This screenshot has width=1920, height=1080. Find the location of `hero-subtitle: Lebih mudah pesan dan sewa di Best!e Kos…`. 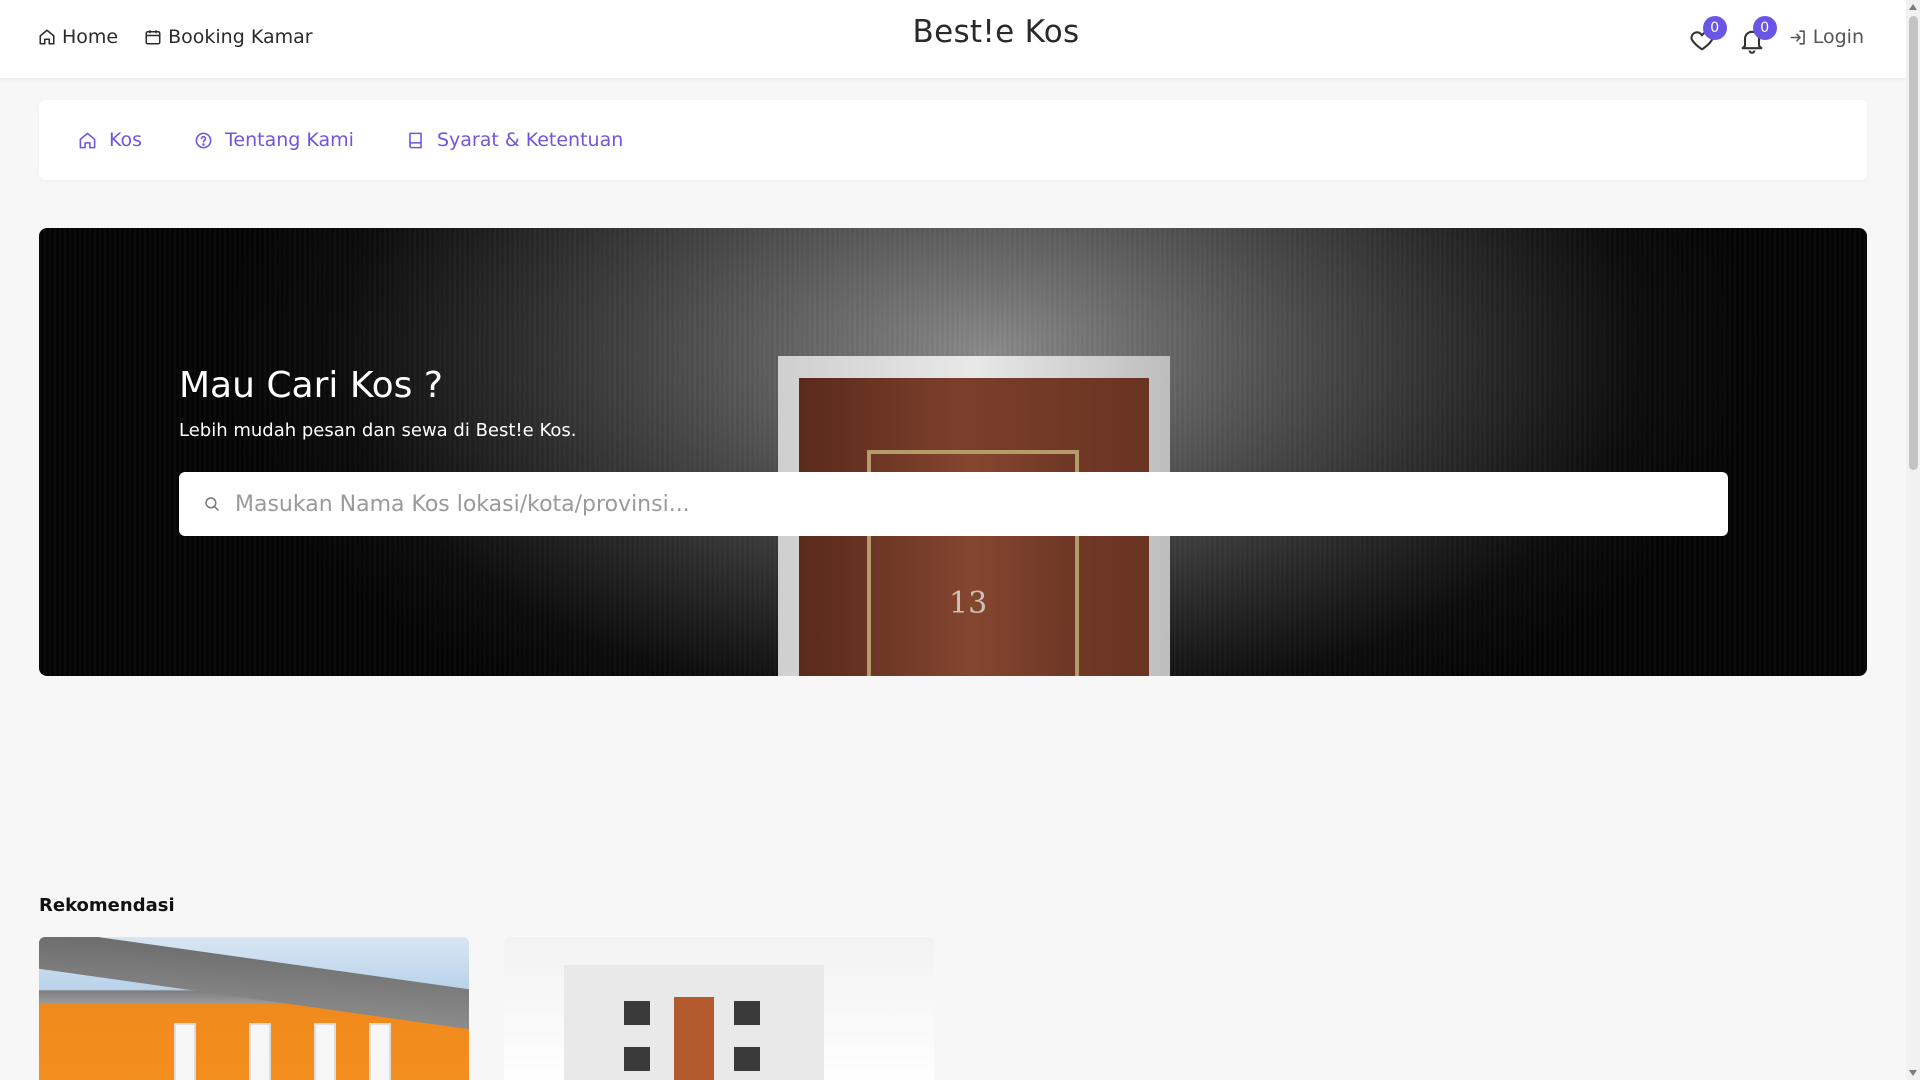

hero-subtitle: Lebih mudah pesan dan sewa di Best!e Kos… is located at coordinates (378, 430).